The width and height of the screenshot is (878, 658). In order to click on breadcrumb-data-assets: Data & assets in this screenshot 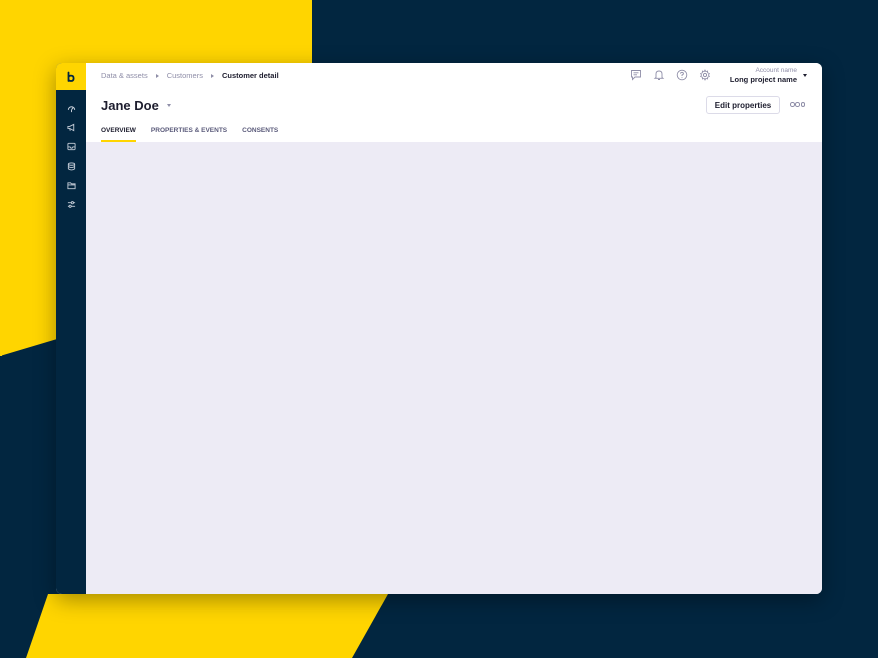, I will do `click(124, 75)`.